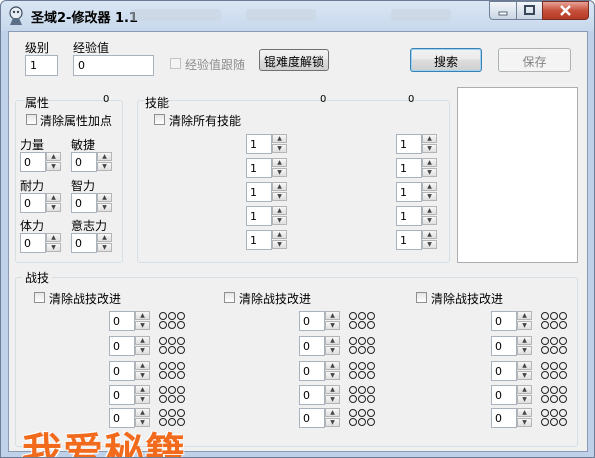 The image size is (595, 458). Describe the element at coordinates (175, 63) in the screenshot. I see `exp-follow-checkbox` at that location.